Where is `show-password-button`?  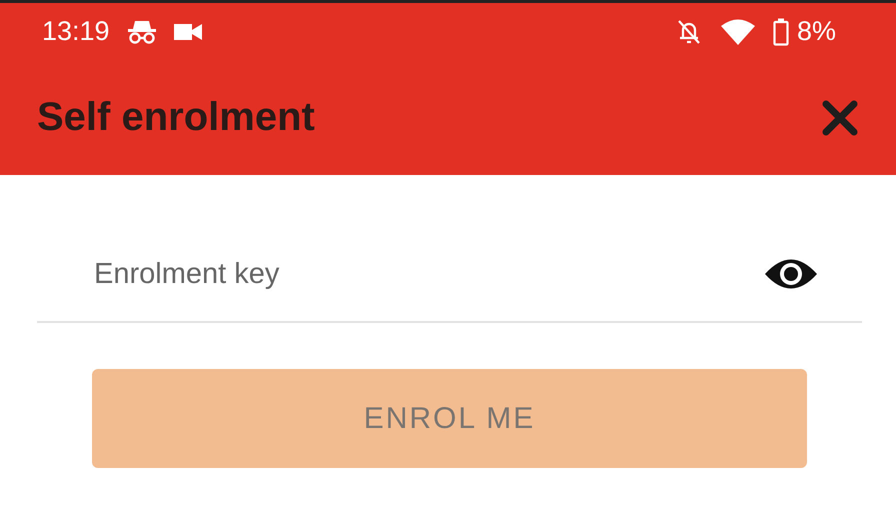 show-password-button is located at coordinates (791, 274).